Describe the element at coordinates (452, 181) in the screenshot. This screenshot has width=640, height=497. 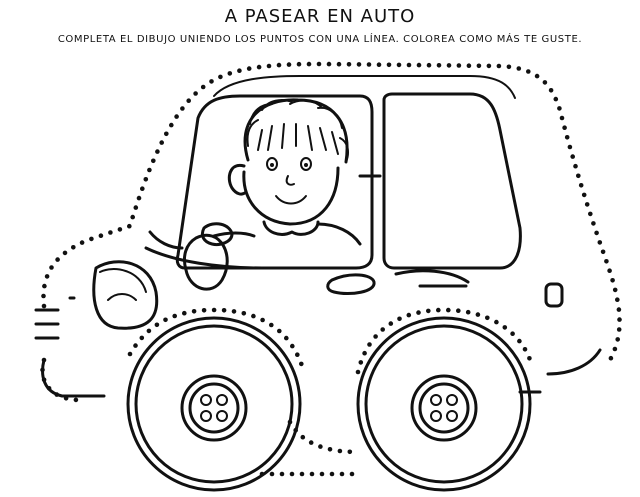
I see `rear-window` at that location.